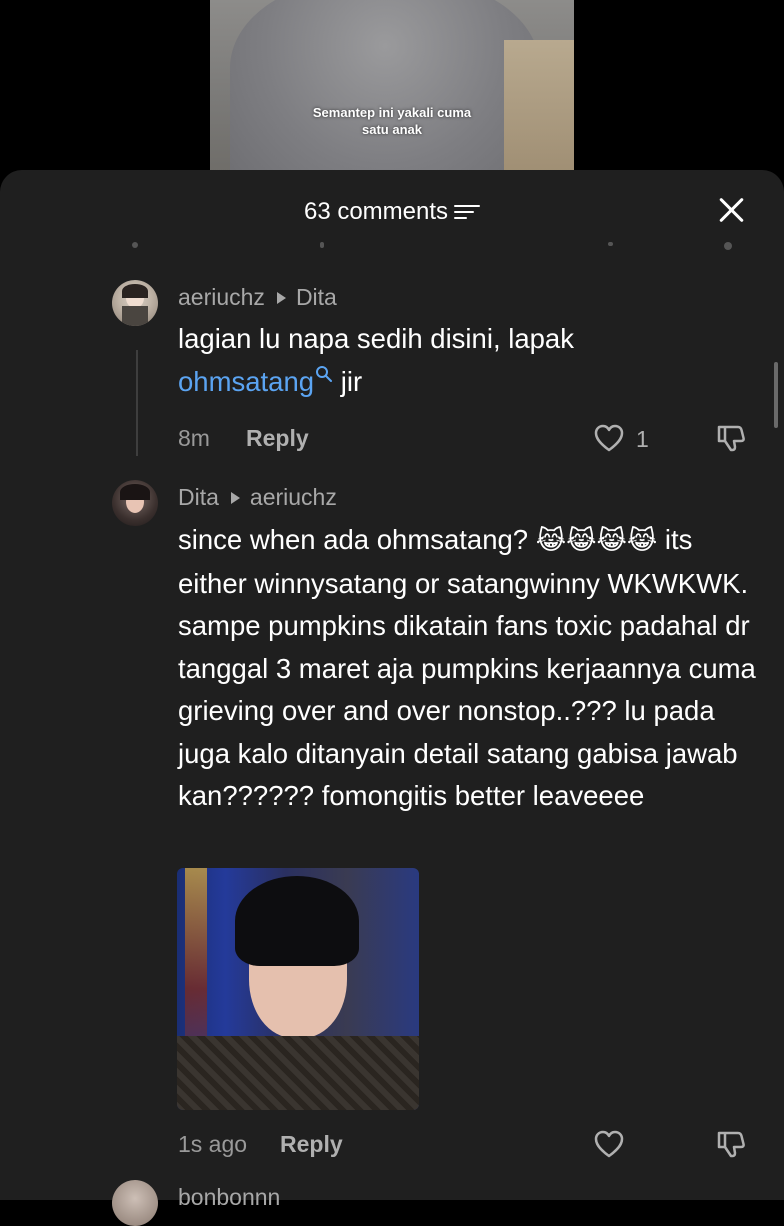 This screenshot has width=784, height=1226. Describe the element at coordinates (316, 297) in the screenshot. I see `reply-to-username: Dita` at that location.